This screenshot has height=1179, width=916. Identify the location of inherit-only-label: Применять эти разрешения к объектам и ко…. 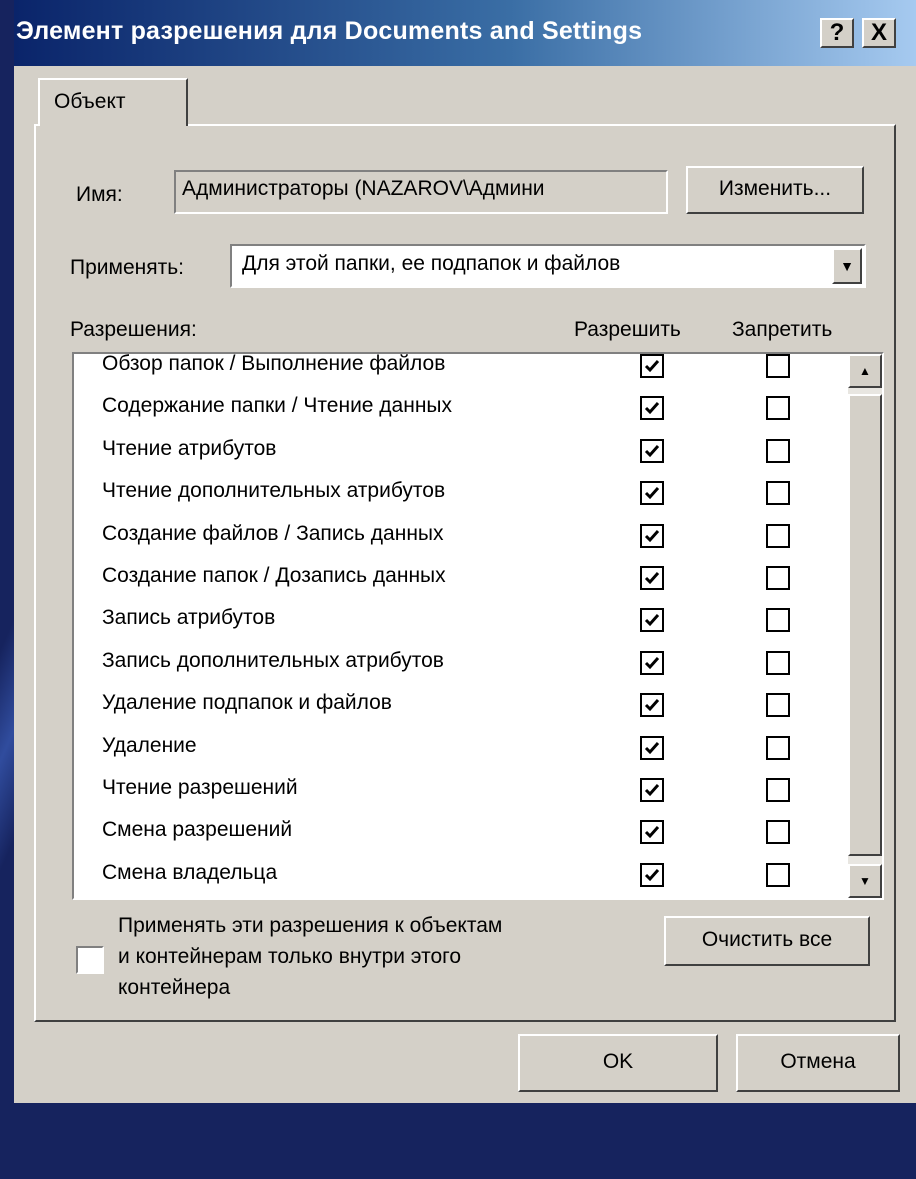
(398, 956).